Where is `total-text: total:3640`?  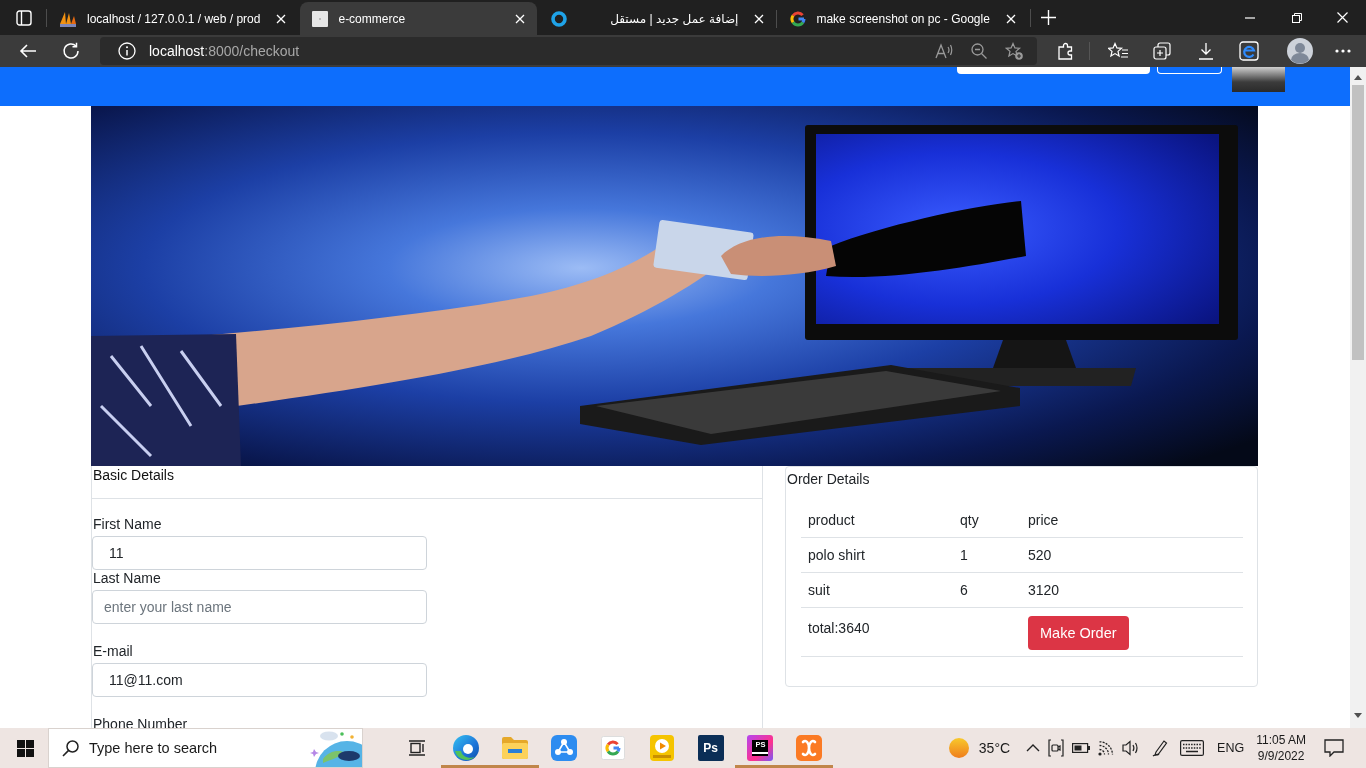
total-text: total:3640 is located at coordinates (877, 632).